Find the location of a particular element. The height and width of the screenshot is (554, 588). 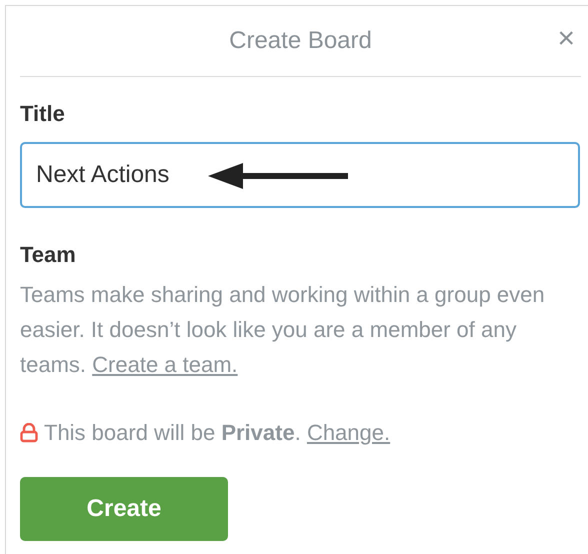

change-link: Change. is located at coordinates (348, 432).